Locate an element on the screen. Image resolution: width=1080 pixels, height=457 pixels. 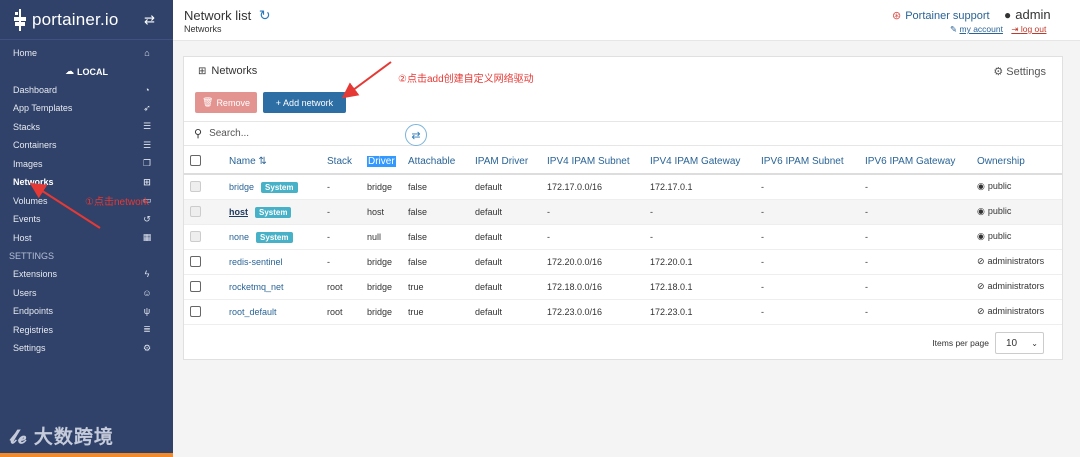
annotation-arrows is located at coordinates (210, 145).